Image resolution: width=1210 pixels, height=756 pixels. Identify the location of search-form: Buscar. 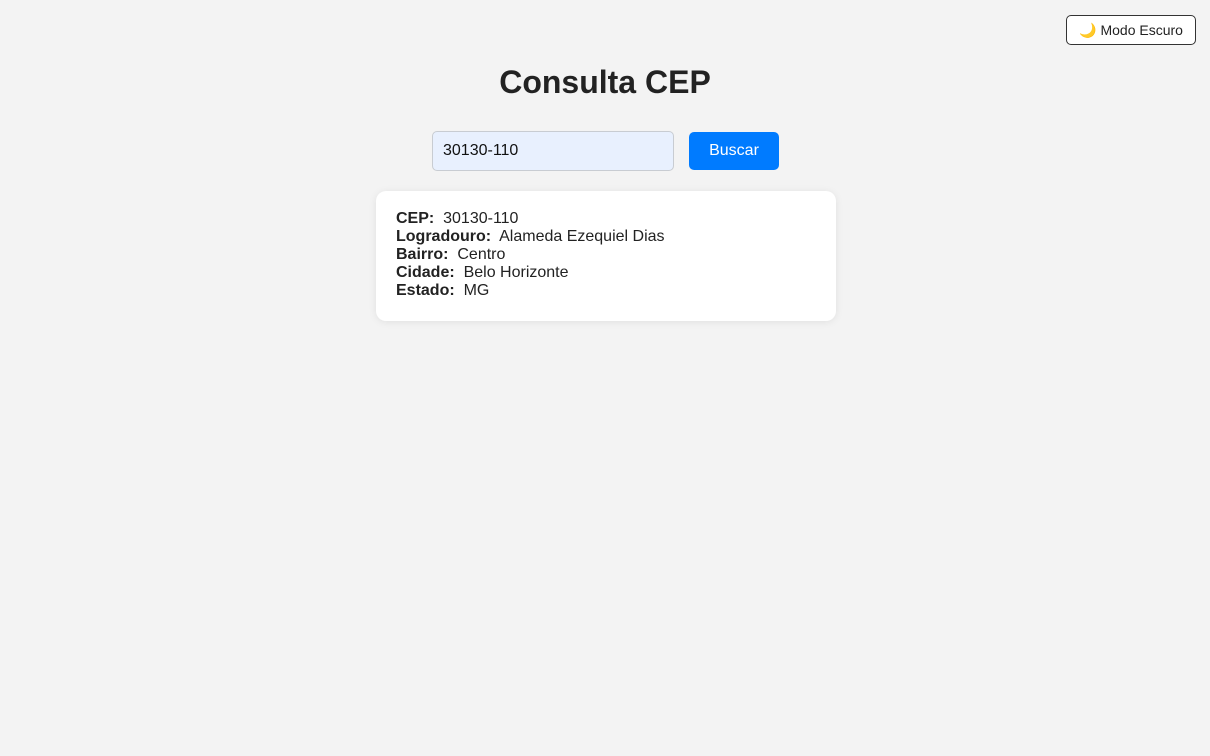
(605, 151).